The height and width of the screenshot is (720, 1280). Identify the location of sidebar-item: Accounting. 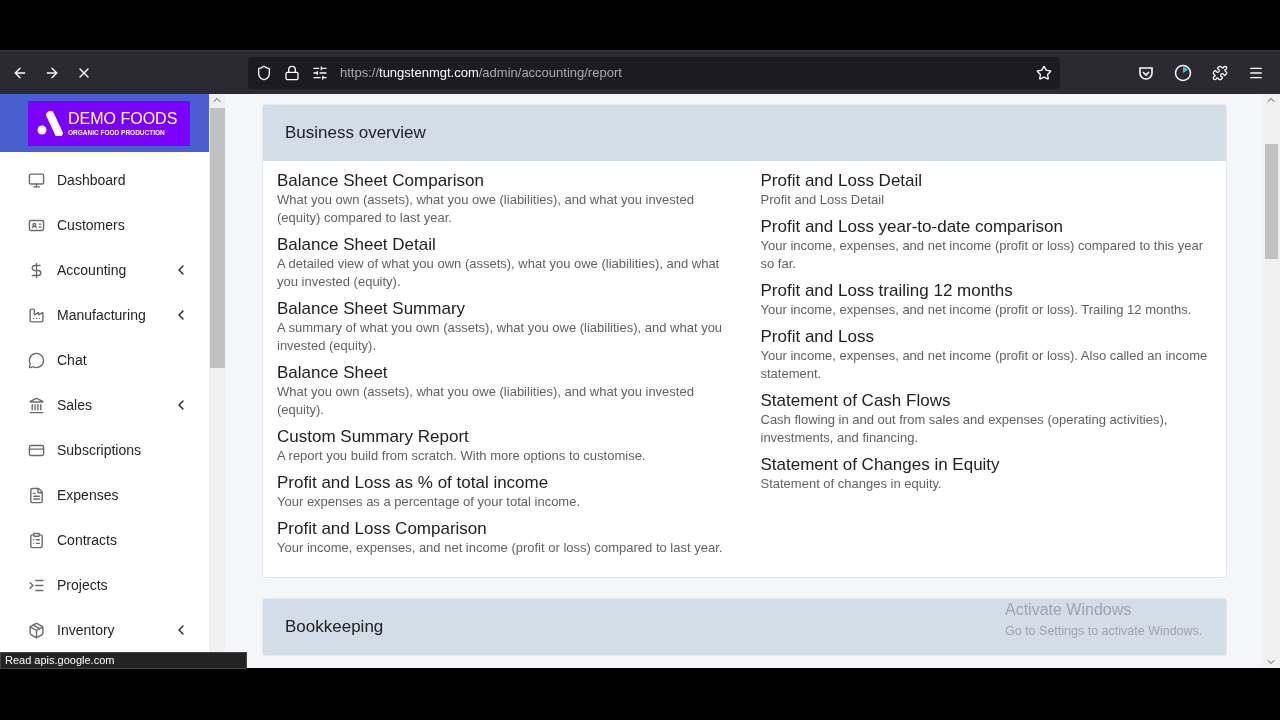
(104, 270).